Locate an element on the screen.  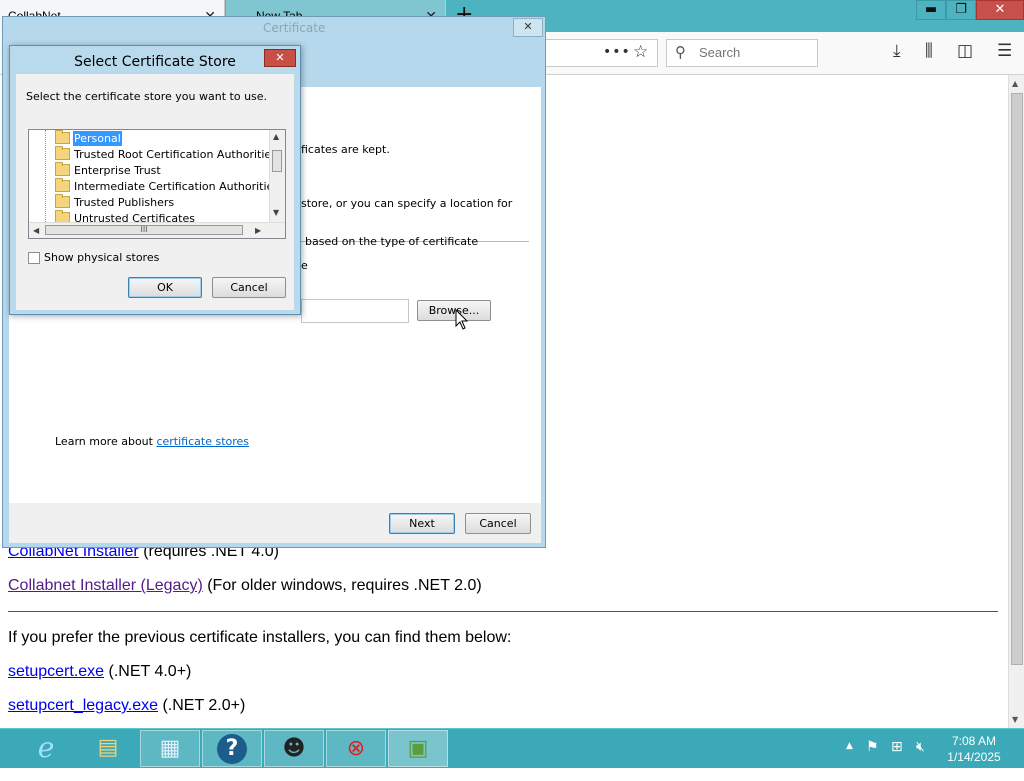
next-button: Next is located at coordinates (422, 523).